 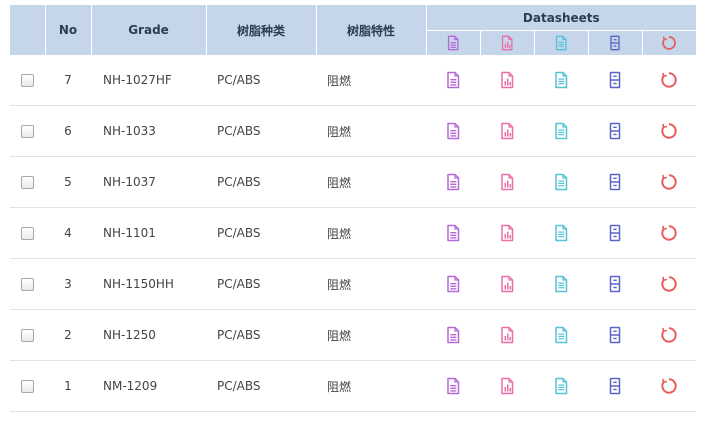 What do you see at coordinates (148, 182) in the screenshot?
I see `grade-cell: NH-1037` at bounding box center [148, 182].